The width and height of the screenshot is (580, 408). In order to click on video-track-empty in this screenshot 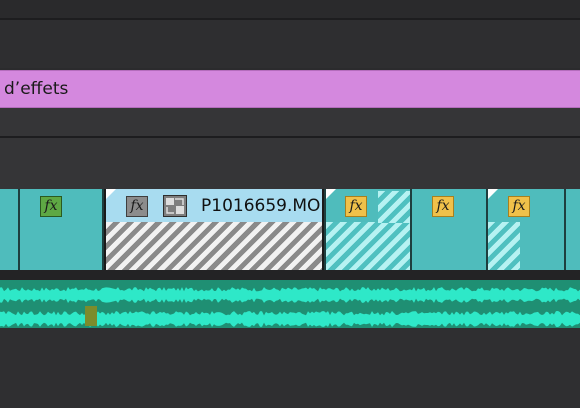, I will do `click(290, 44)`.